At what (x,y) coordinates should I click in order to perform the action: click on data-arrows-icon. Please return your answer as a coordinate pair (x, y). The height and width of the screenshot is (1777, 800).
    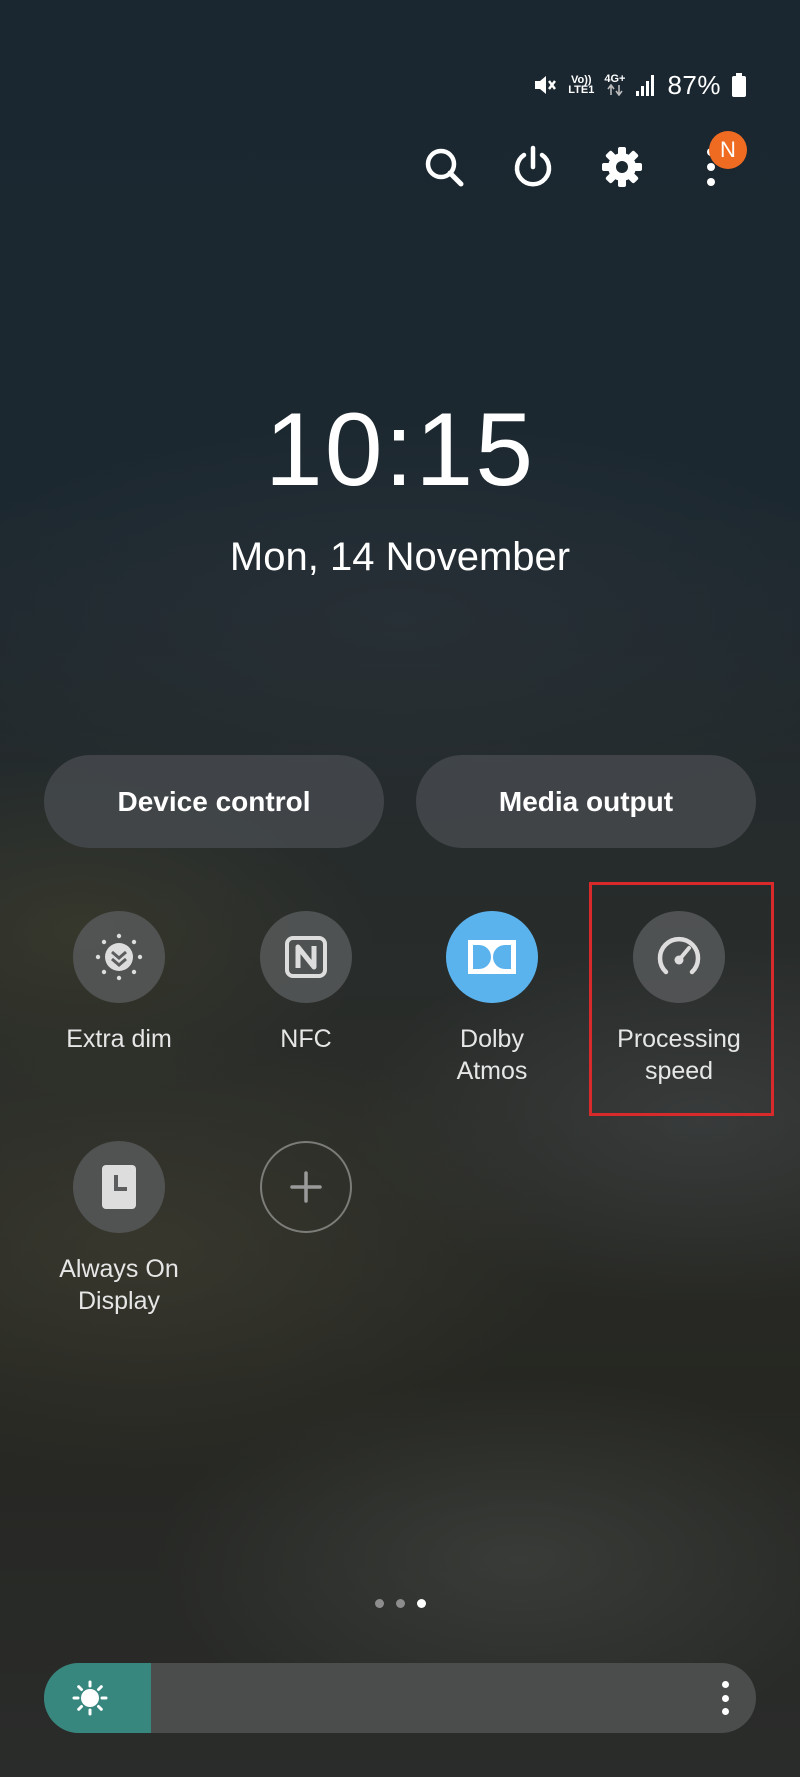
    Looking at the image, I should click on (615, 90).